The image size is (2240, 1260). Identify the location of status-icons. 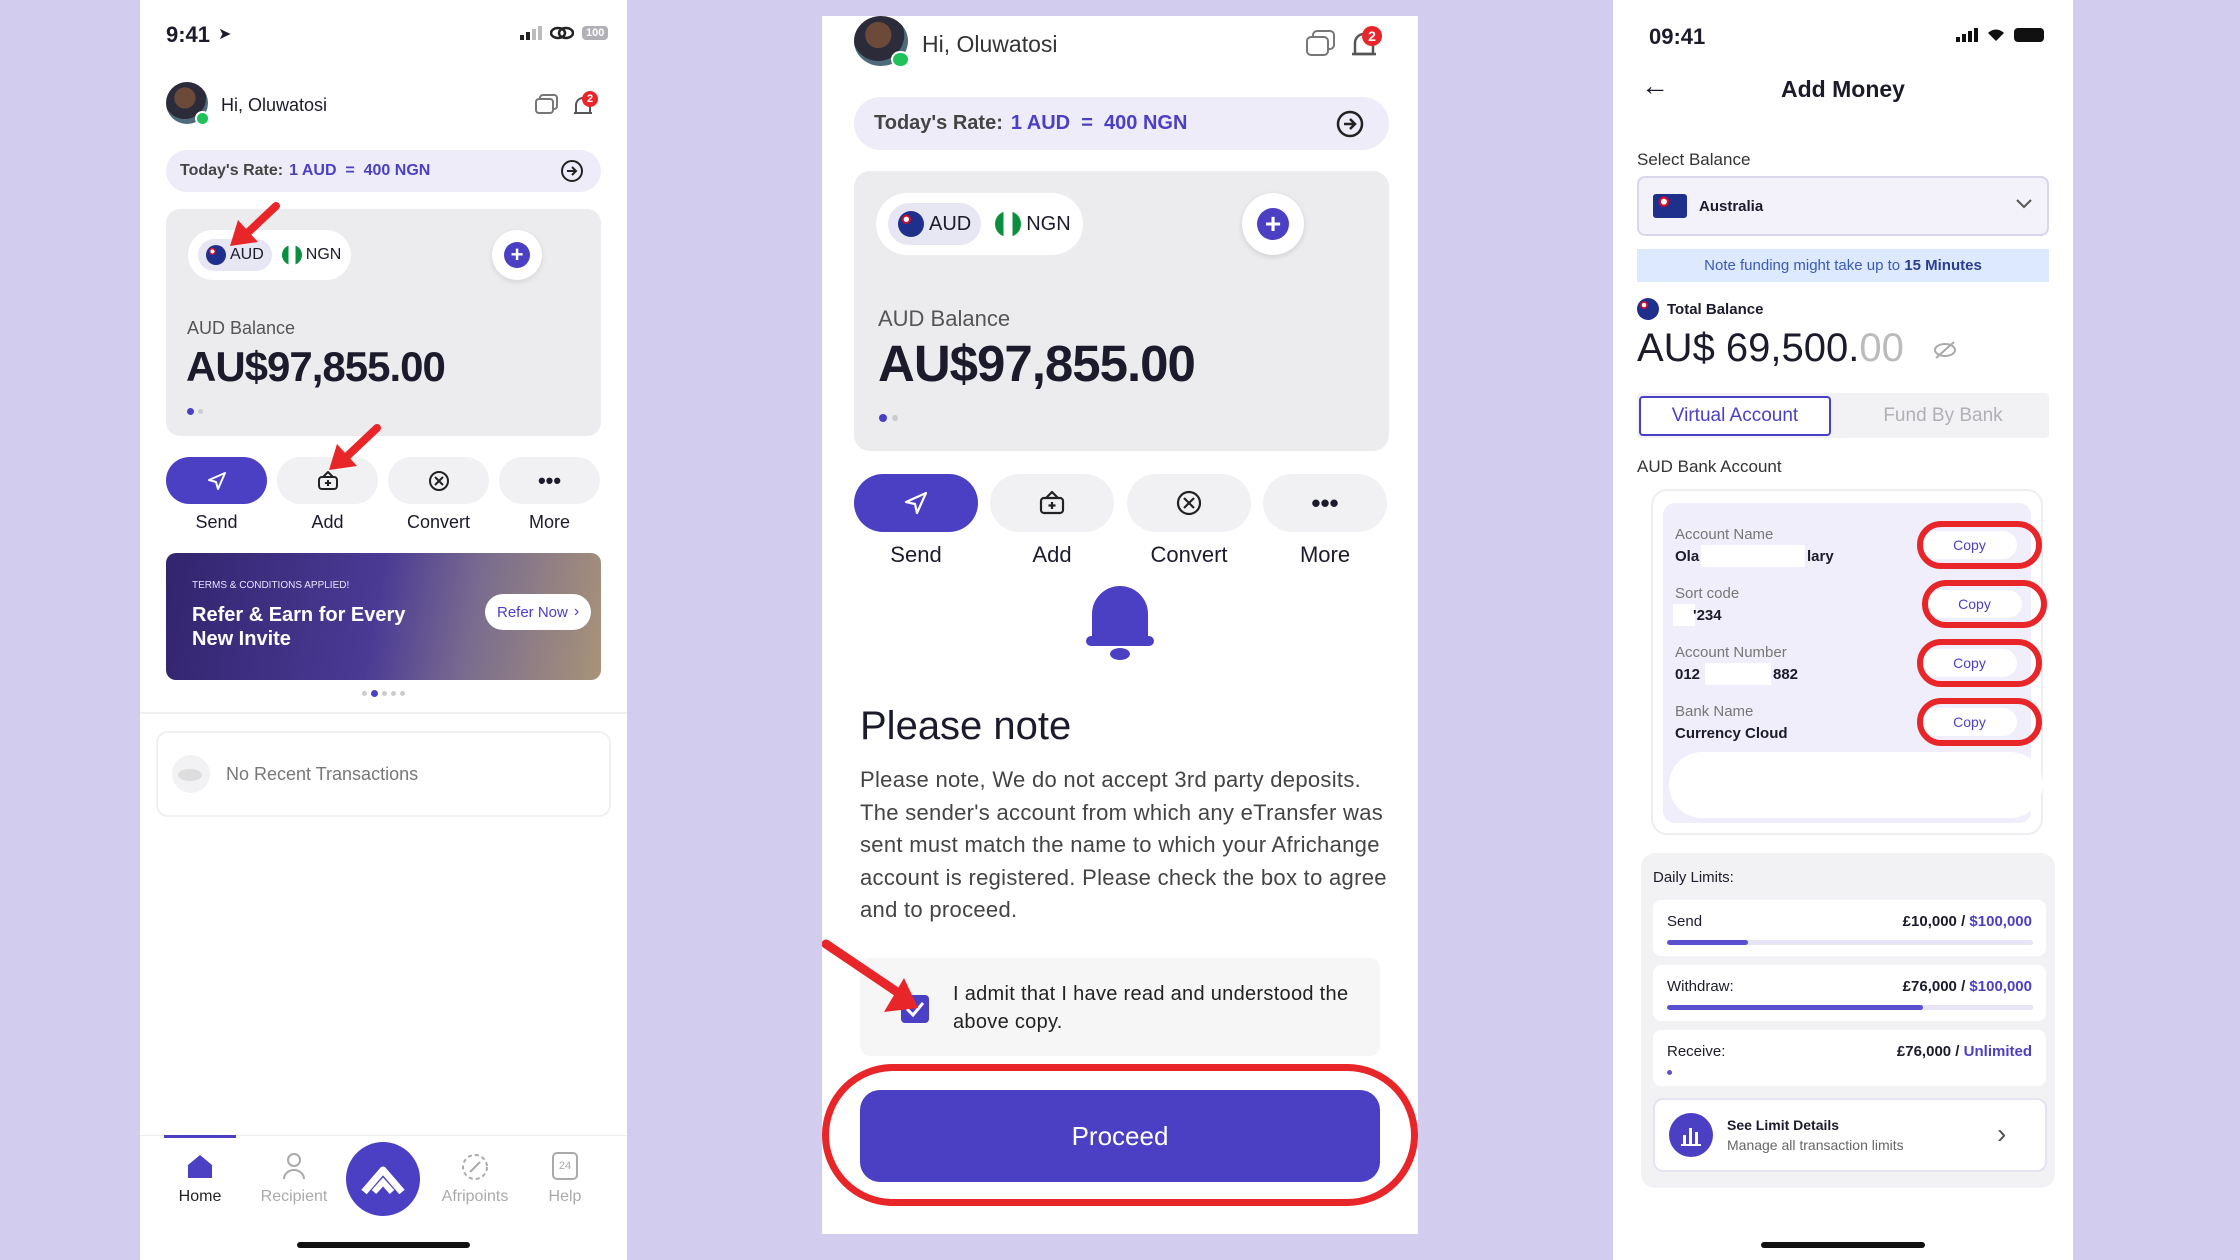
(2000, 35).